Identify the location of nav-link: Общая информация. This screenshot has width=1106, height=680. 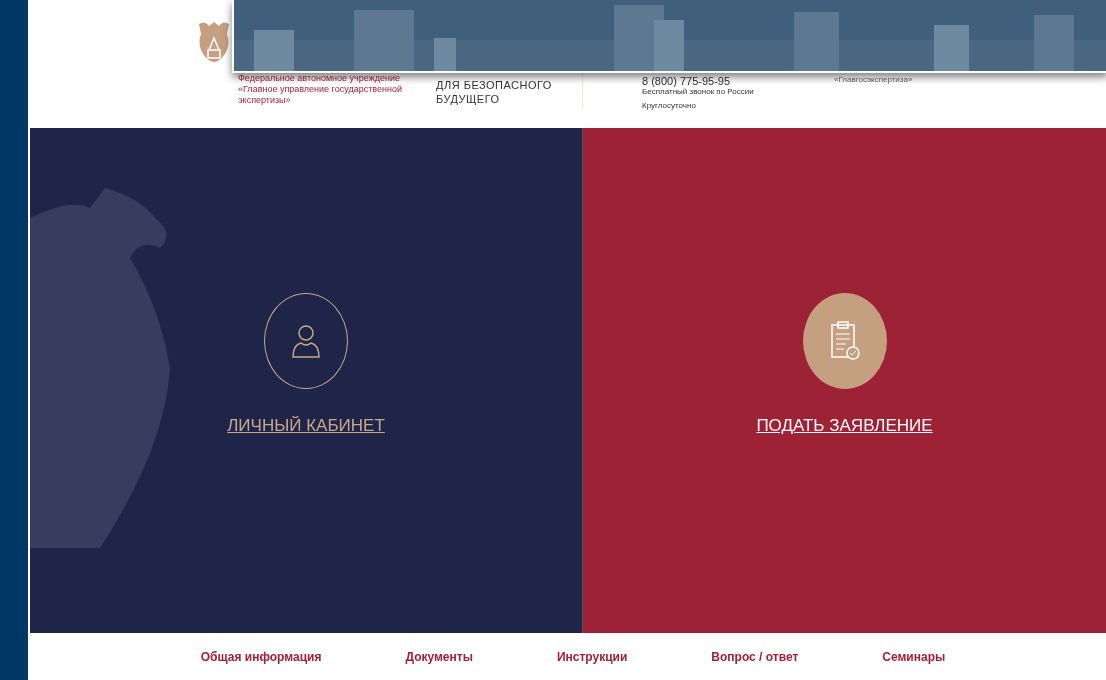
(261, 656).